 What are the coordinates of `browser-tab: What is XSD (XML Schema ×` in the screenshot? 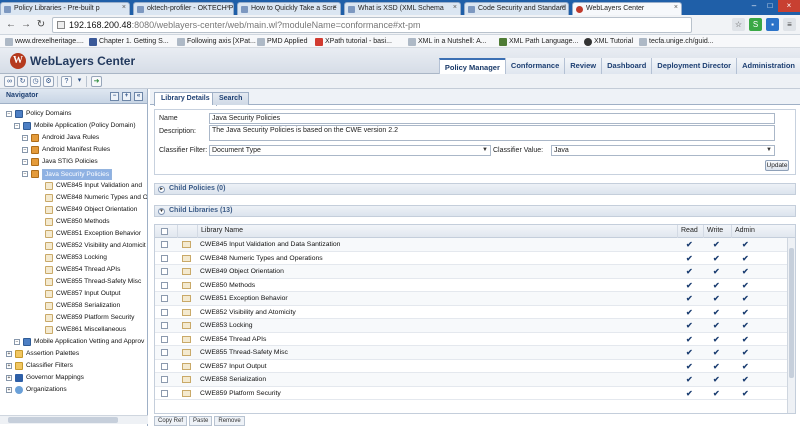 It's located at (402, 8).